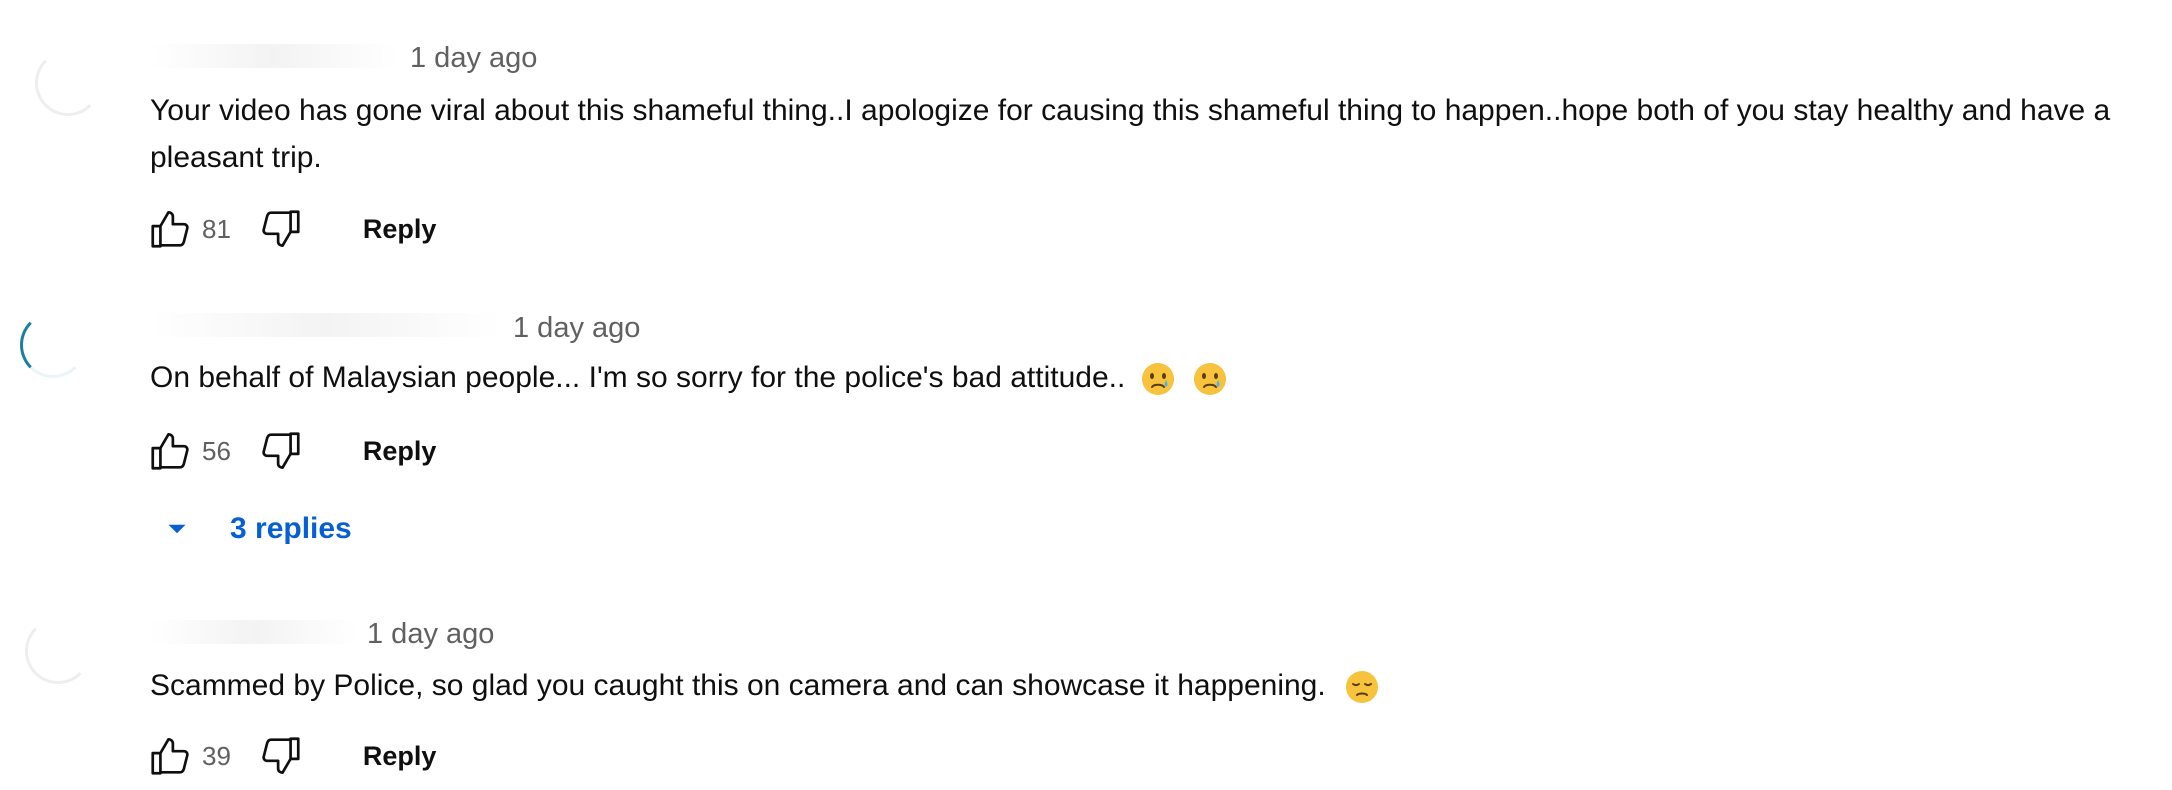  I want to click on caret-down-icon, so click(177, 529).